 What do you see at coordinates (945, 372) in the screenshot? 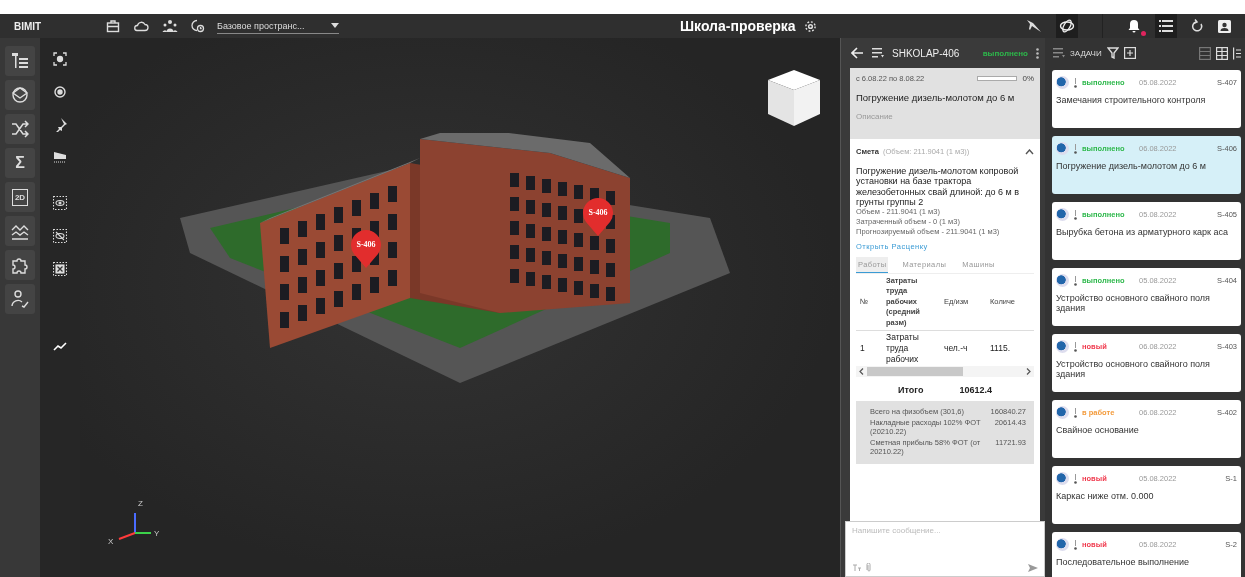
I see `horizontal-scrollbar` at bounding box center [945, 372].